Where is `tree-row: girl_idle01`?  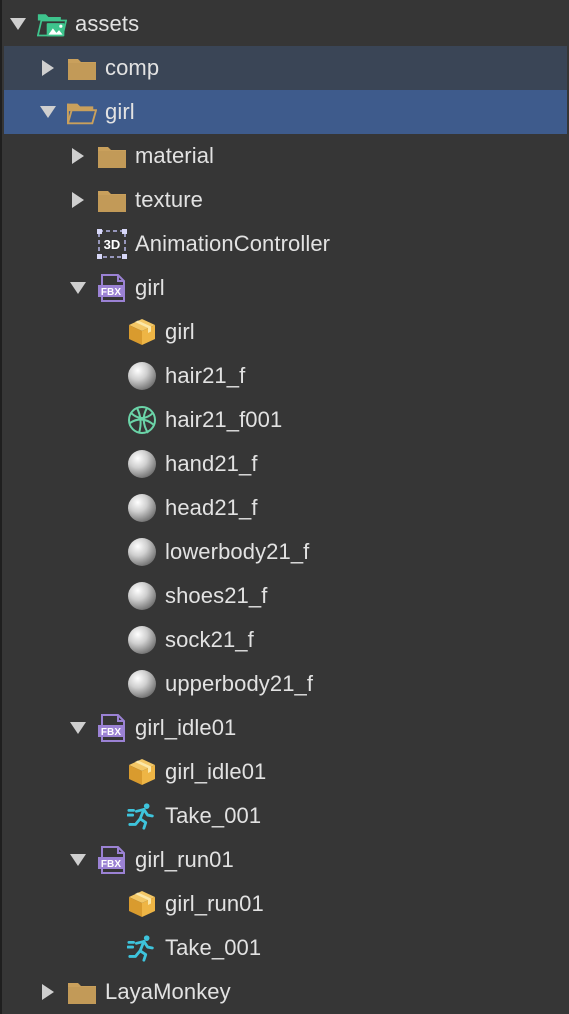
tree-row: girl_idle01 is located at coordinates (285, 772).